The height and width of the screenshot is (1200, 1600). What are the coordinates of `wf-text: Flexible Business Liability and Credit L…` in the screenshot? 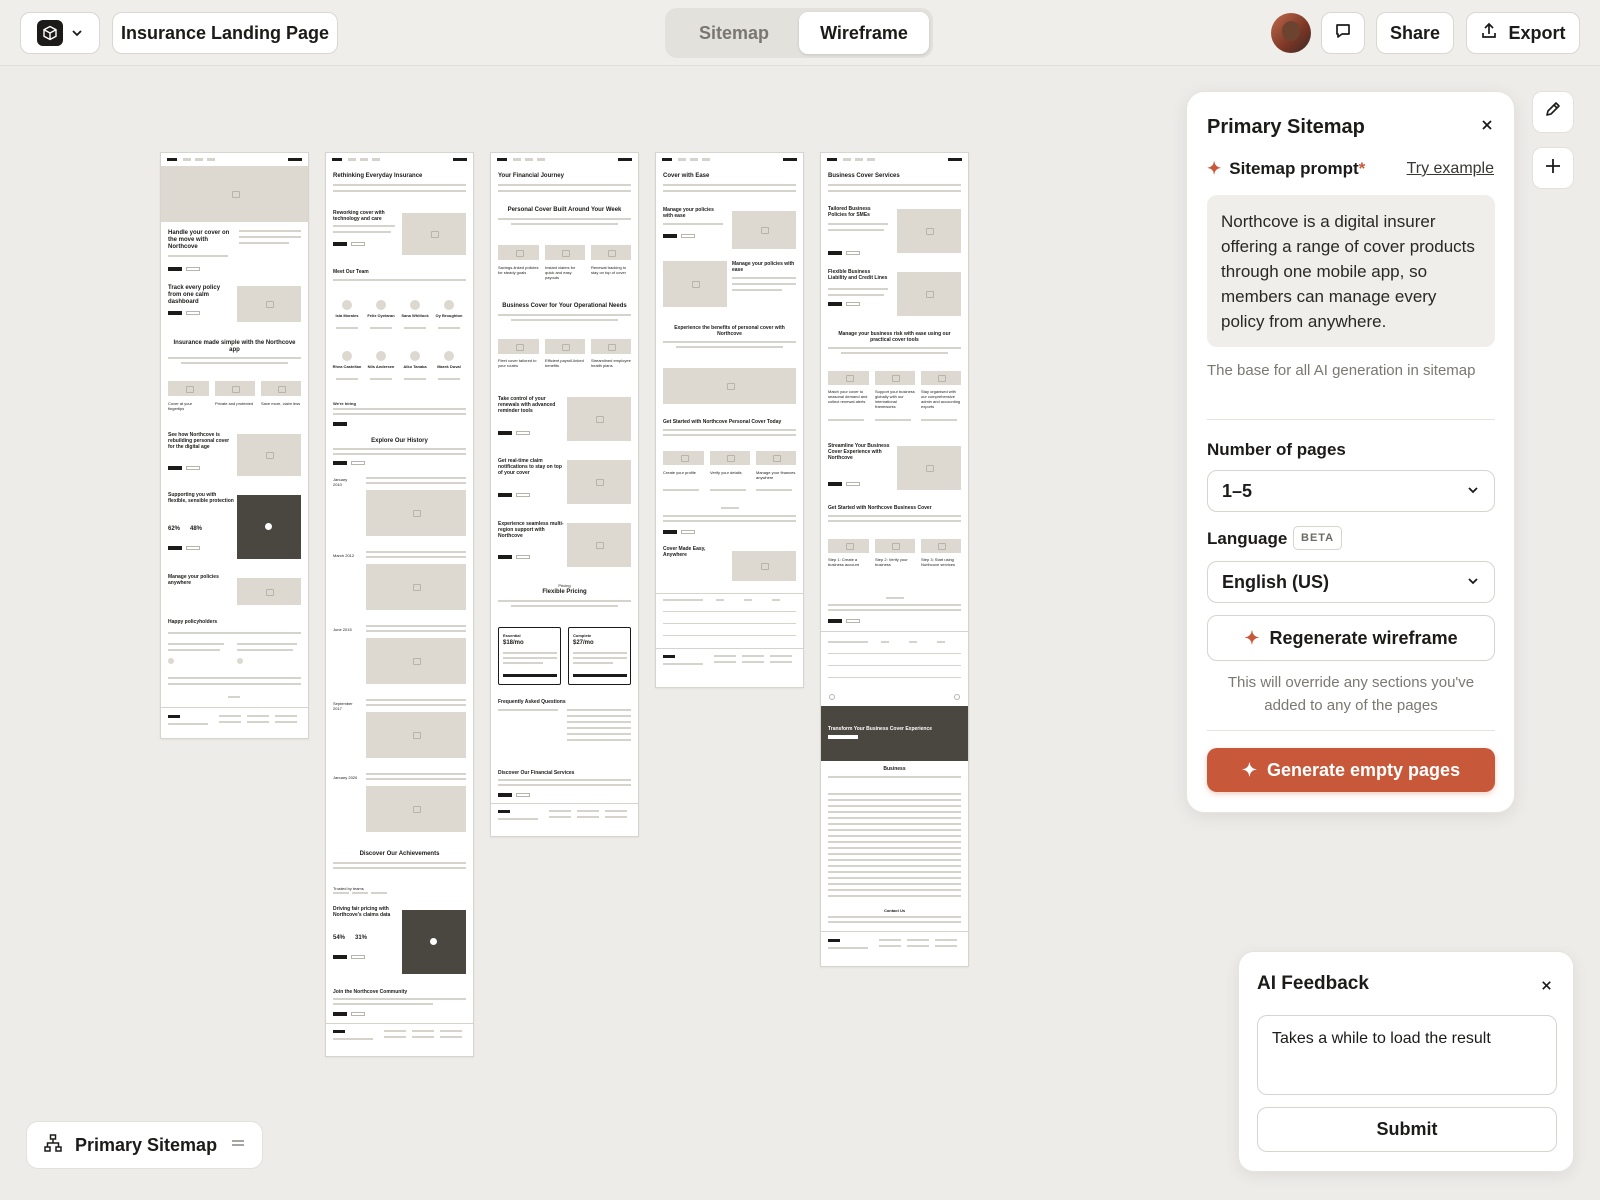 It's located at (858, 275).